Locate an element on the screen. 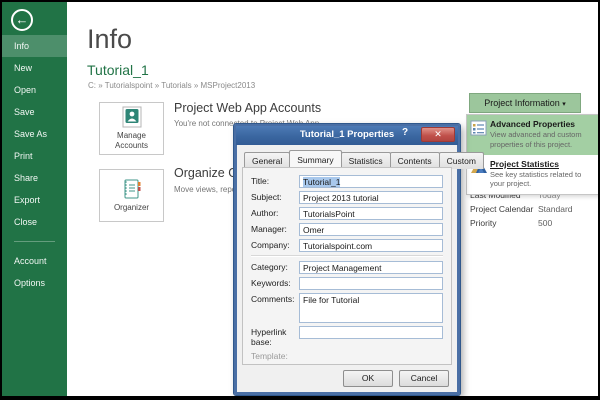 This screenshot has height=400, width=600. sidebar-item-info: Info is located at coordinates (34, 46).